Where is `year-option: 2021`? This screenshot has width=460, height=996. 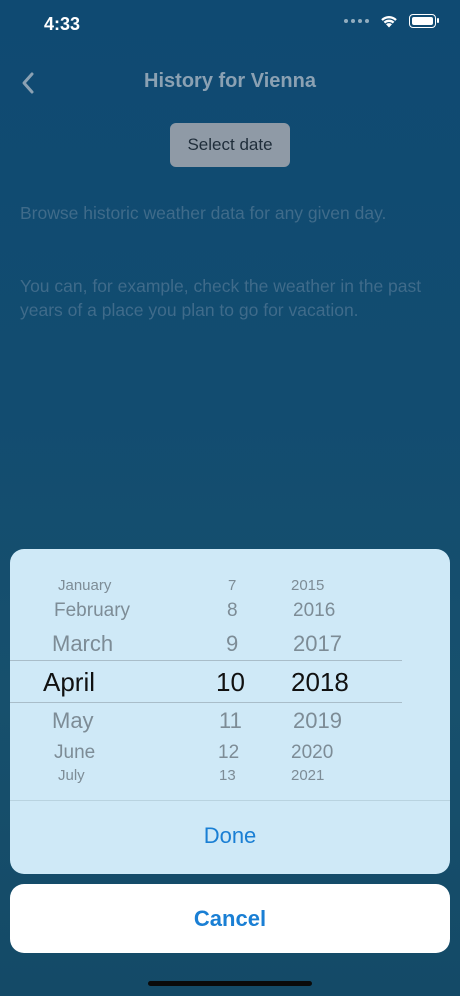
year-option: 2021 is located at coordinates (307, 775).